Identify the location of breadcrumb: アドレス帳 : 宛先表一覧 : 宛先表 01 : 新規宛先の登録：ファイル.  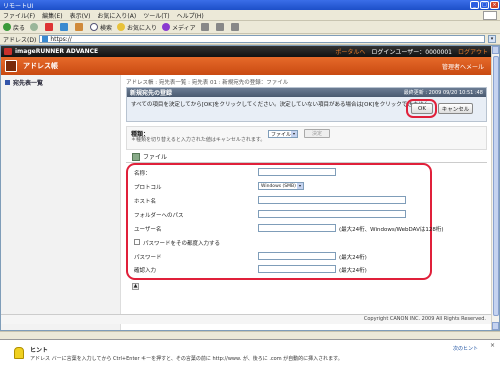
(306, 82).